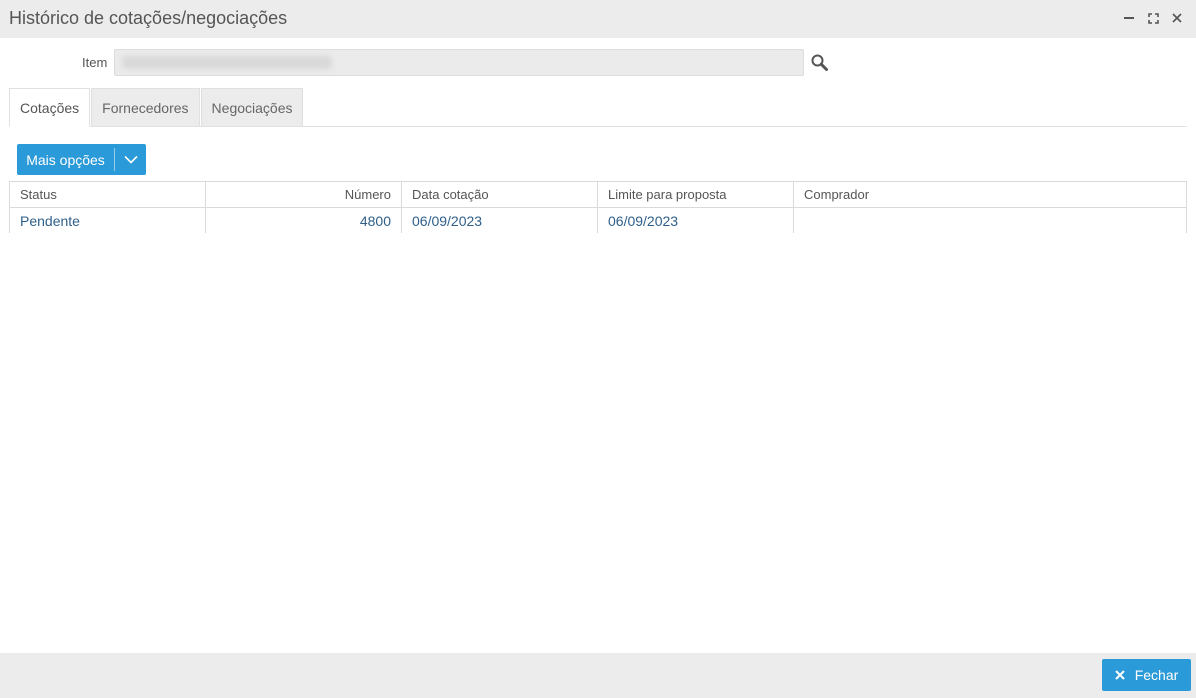  Describe the element at coordinates (820, 63) in the screenshot. I see `search-icon` at that location.